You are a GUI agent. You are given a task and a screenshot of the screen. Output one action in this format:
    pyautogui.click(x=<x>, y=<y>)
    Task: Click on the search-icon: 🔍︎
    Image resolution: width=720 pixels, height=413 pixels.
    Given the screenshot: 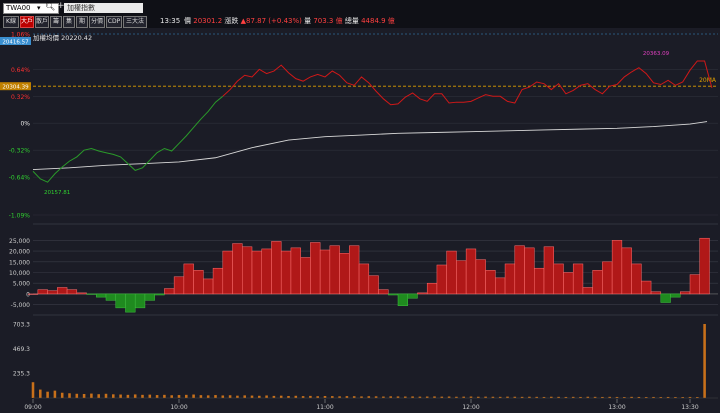 What is the action you would take?
    pyautogui.click(x=50, y=6)
    